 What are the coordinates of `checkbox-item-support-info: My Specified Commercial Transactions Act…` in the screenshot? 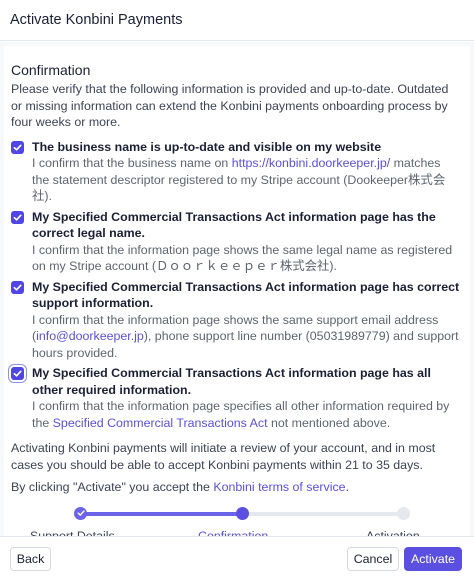 It's located at (235, 320).